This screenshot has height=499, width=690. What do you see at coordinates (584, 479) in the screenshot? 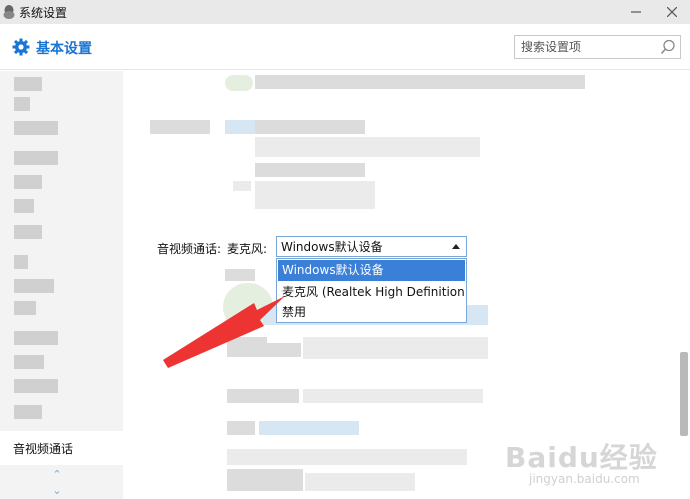
I see `watermark-url: jingyan.baidu.com` at bounding box center [584, 479].